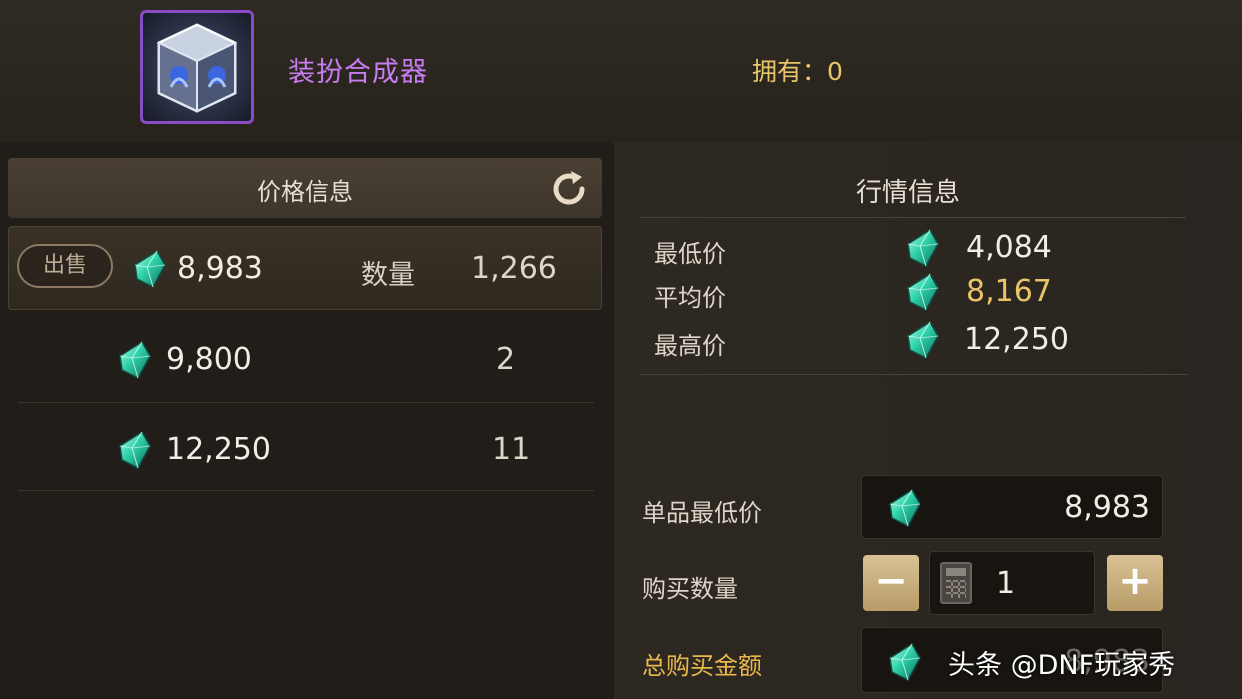 The image size is (1242, 699). I want to click on price-panel-header: 价格信息, so click(305, 188).